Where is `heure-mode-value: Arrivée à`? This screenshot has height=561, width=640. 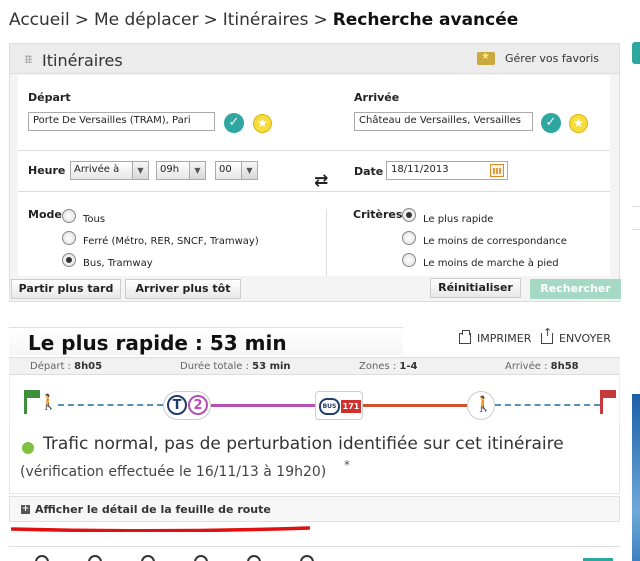 heure-mode-value: Arrivée à is located at coordinates (97, 169).